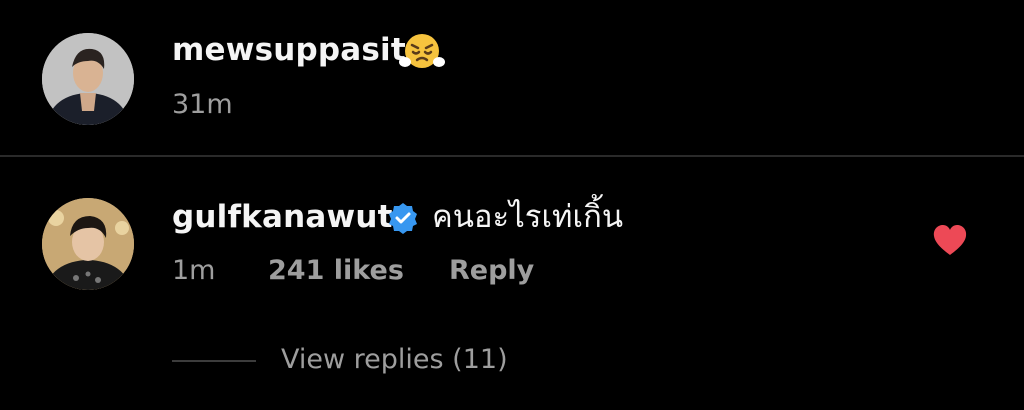 The width and height of the screenshot is (1024, 410). What do you see at coordinates (202, 104) in the screenshot?
I see `comment-time: 31m` at bounding box center [202, 104].